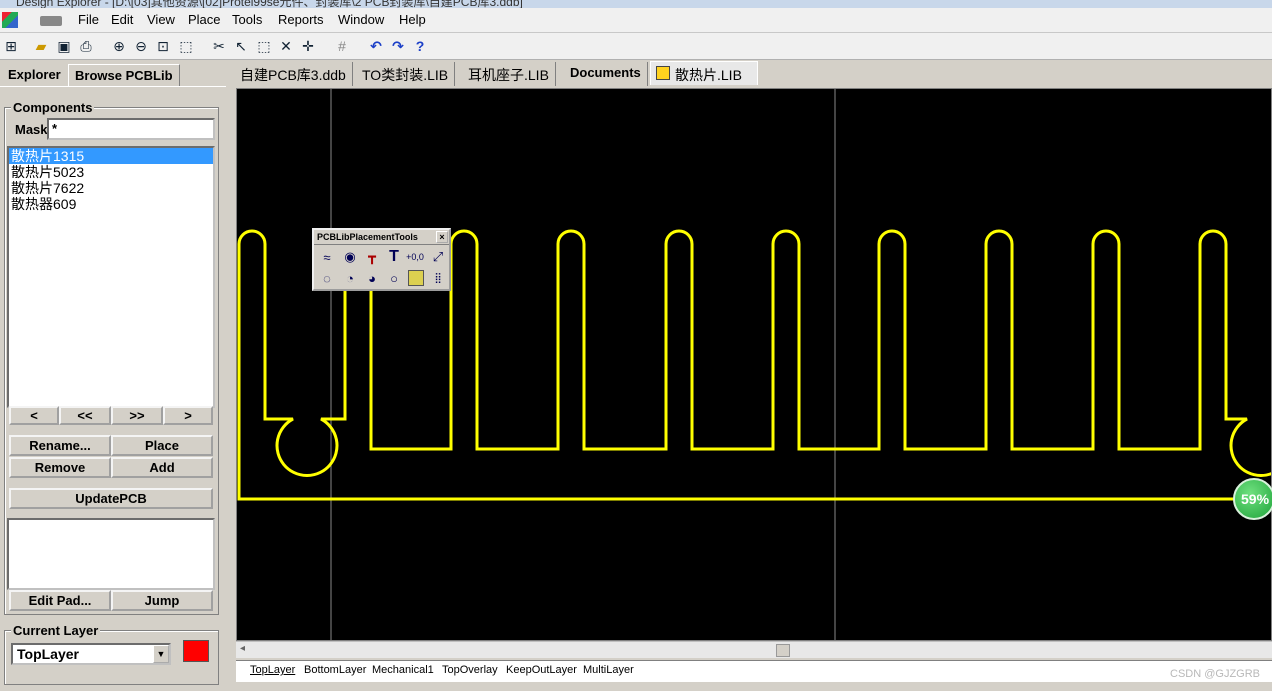 This screenshot has width=1272, height=691. I want to click on tab-explorer: Explorer, so click(34, 75).